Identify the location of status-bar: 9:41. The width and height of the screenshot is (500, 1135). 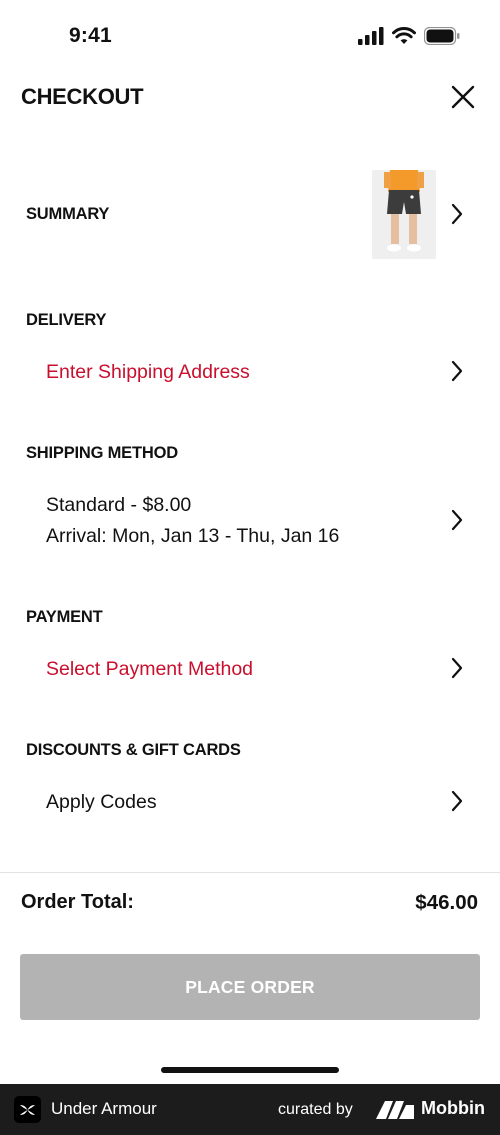
(250, 35).